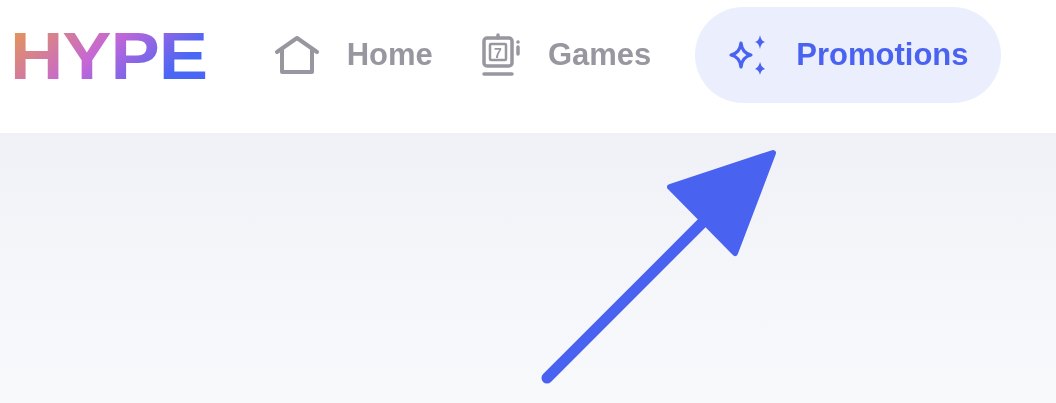 The width and height of the screenshot is (1056, 403). What do you see at coordinates (296, 55) in the screenshot?
I see `home-icon` at bounding box center [296, 55].